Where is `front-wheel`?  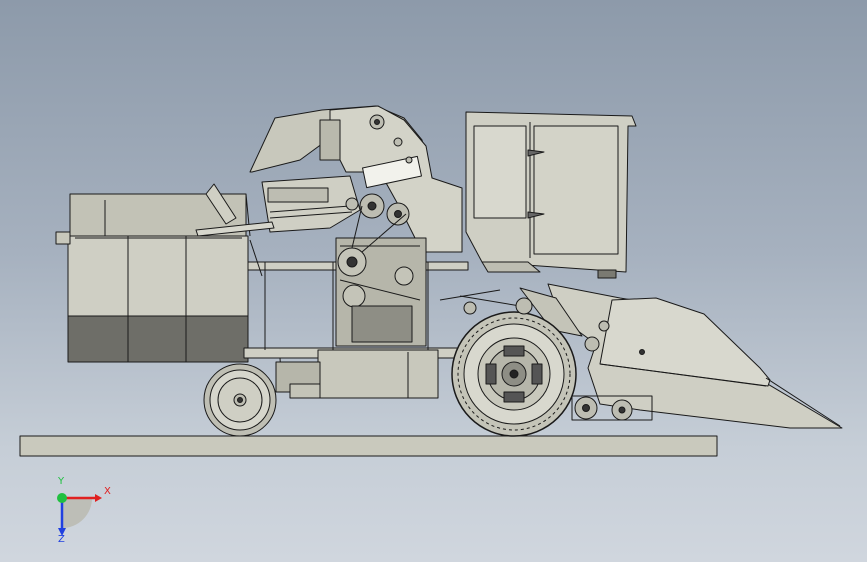
front-wheel is located at coordinates (514, 374).